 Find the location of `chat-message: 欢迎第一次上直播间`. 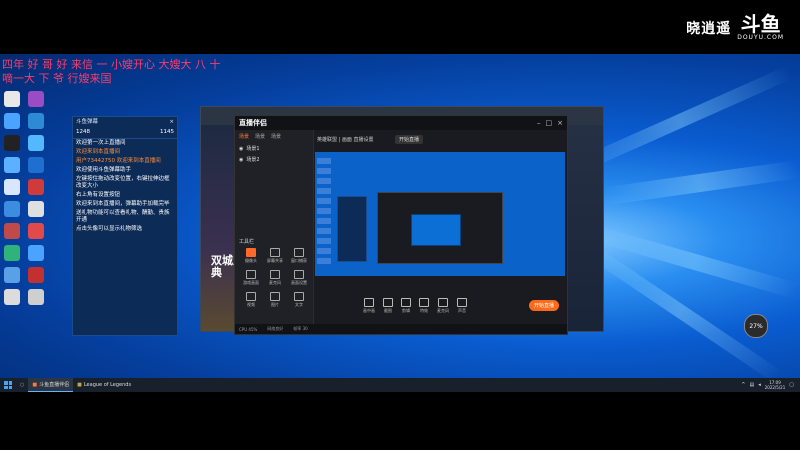

chat-message: 欢迎第一次上直播间 is located at coordinates (101, 143).